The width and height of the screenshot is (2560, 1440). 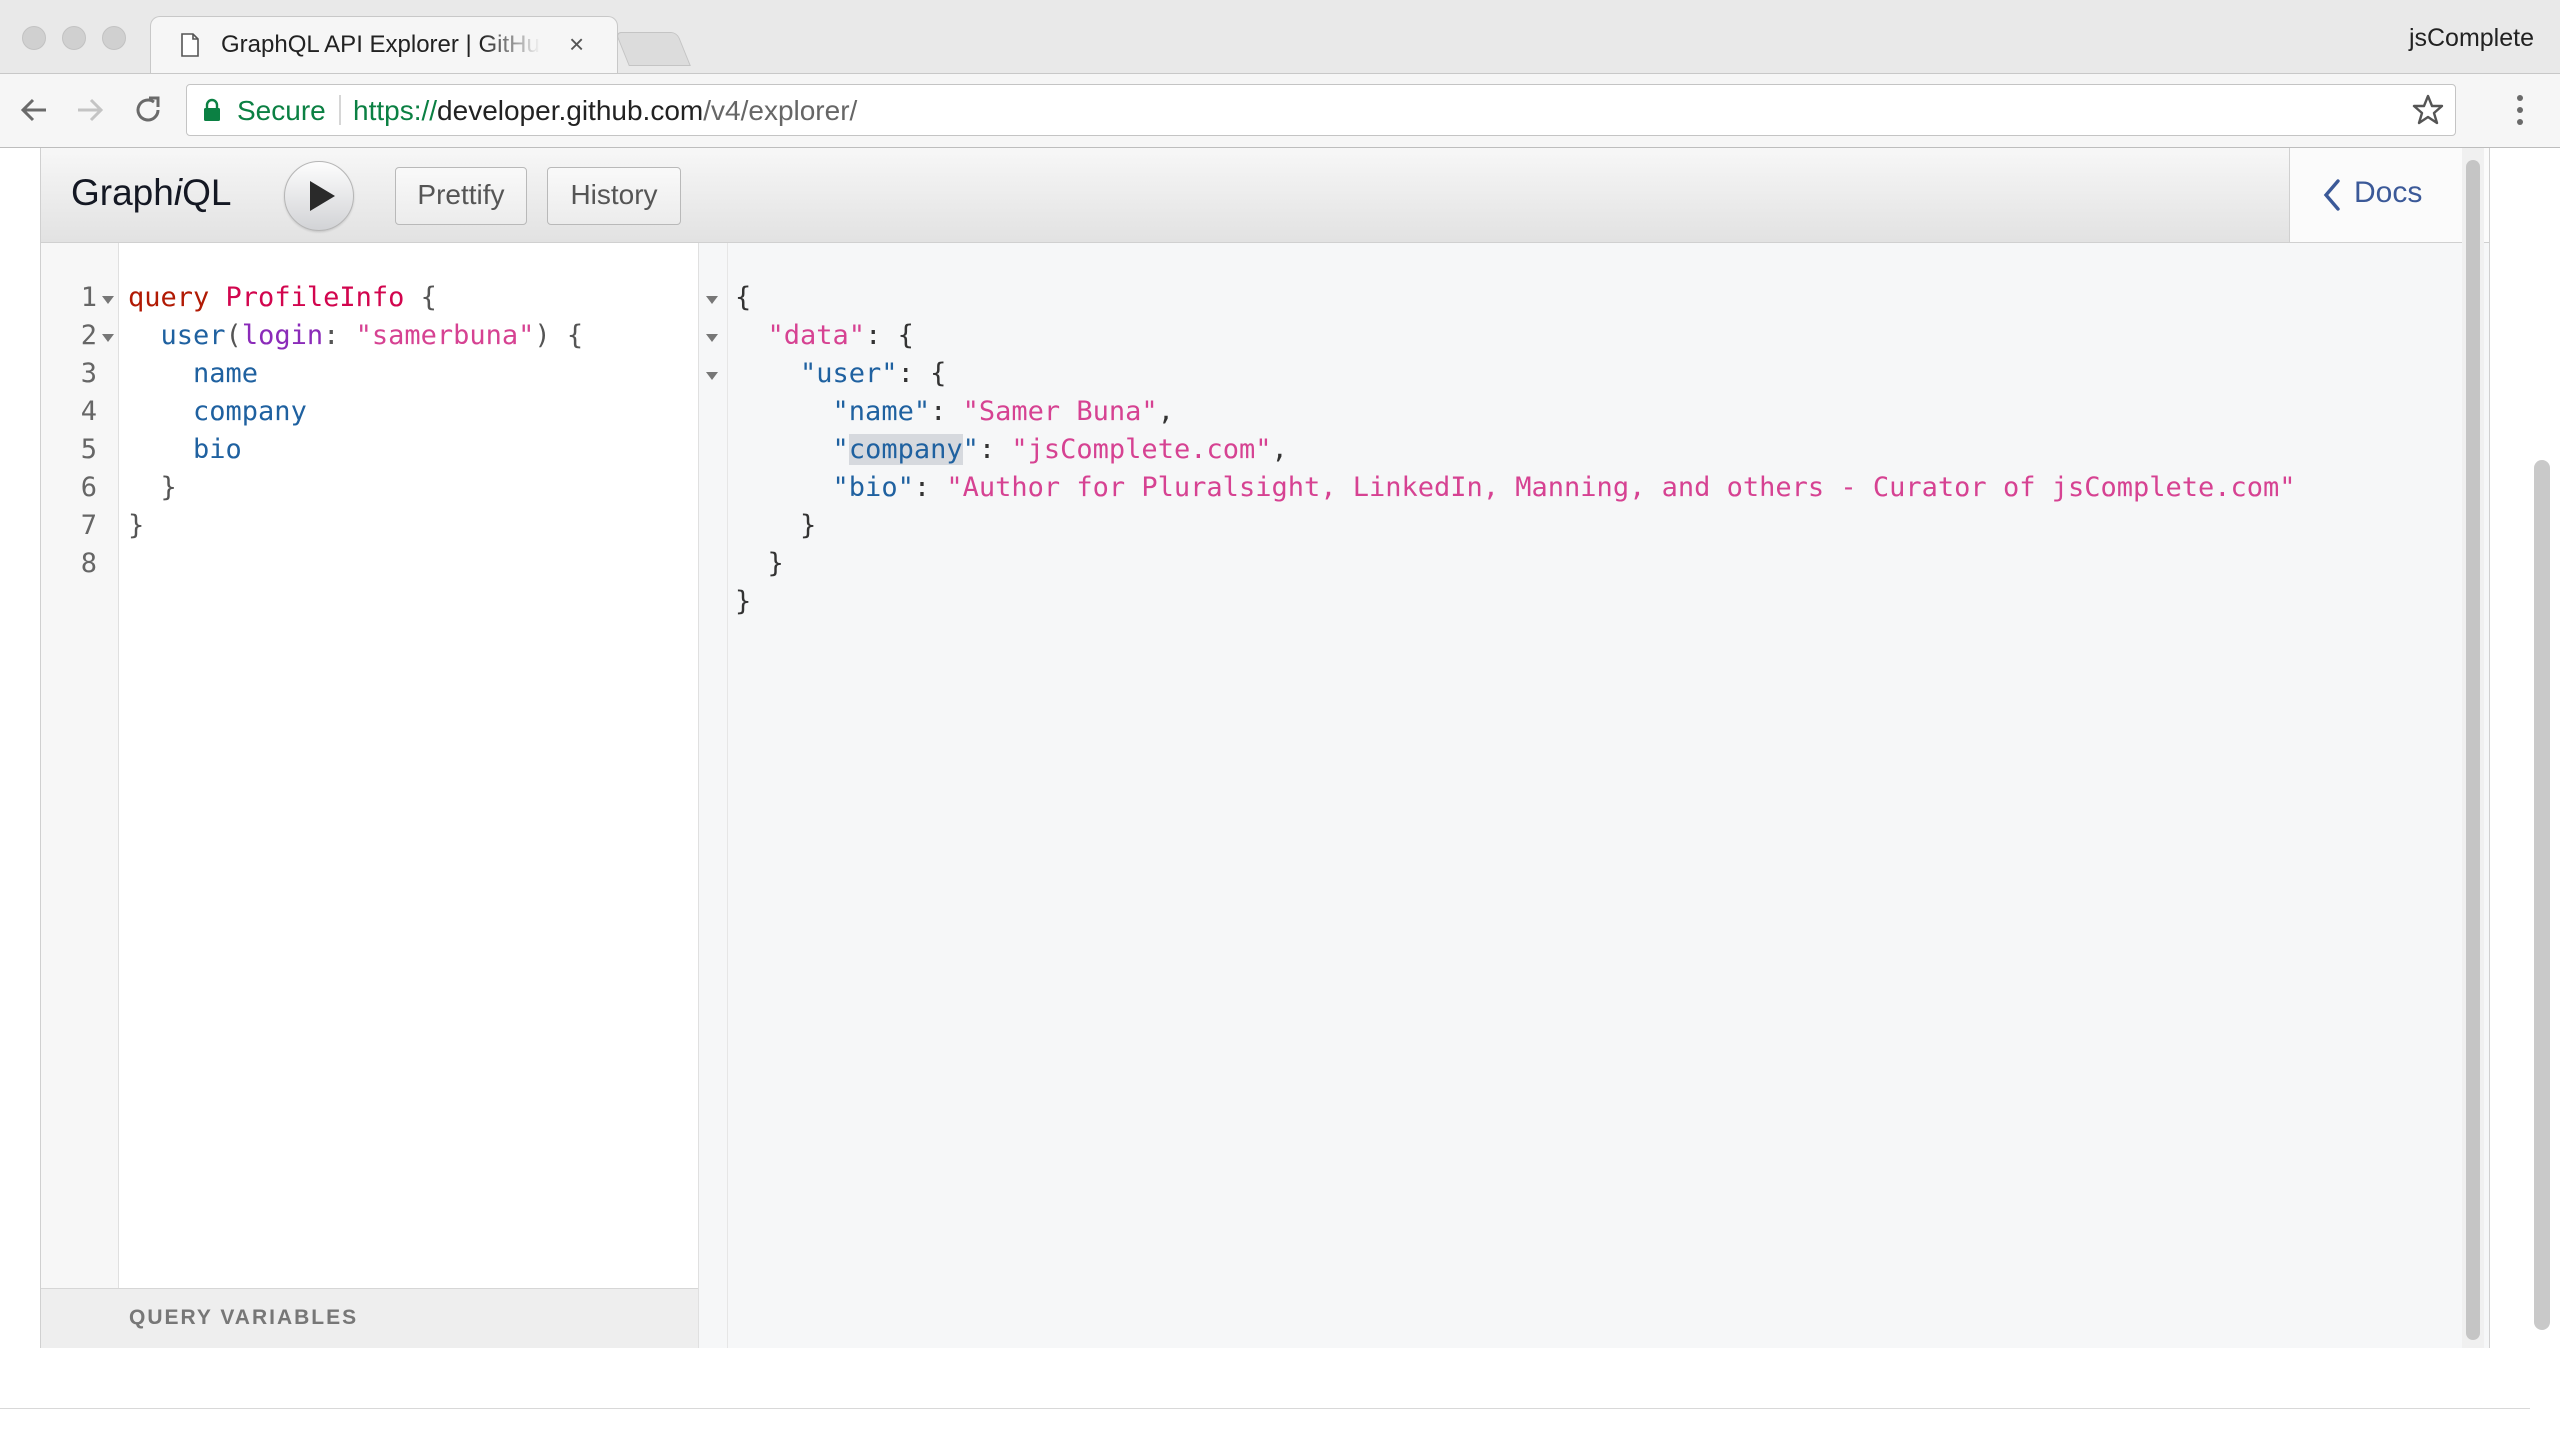 I want to click on history-button: History, so click(x=614, y=196).